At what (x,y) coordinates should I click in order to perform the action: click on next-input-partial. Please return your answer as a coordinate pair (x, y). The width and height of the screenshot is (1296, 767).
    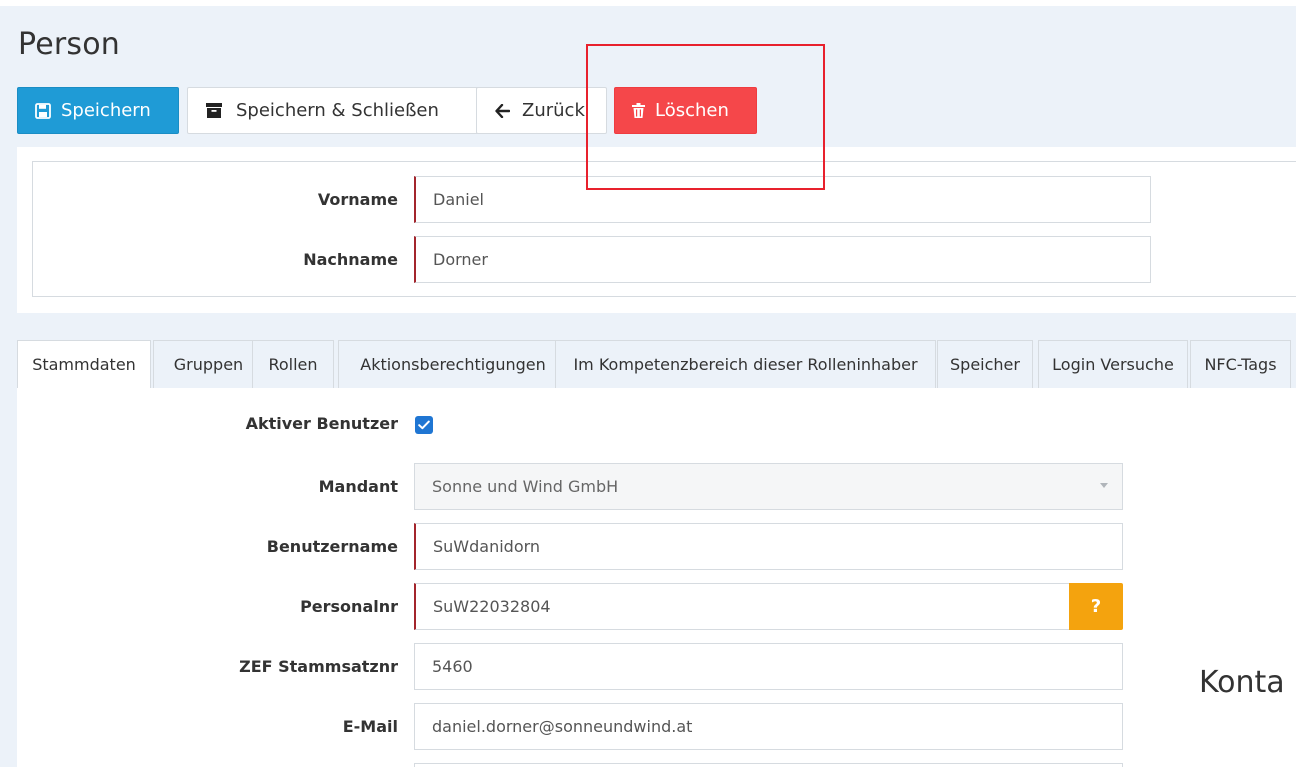
    Looking at the image, I should click on (768, 765).